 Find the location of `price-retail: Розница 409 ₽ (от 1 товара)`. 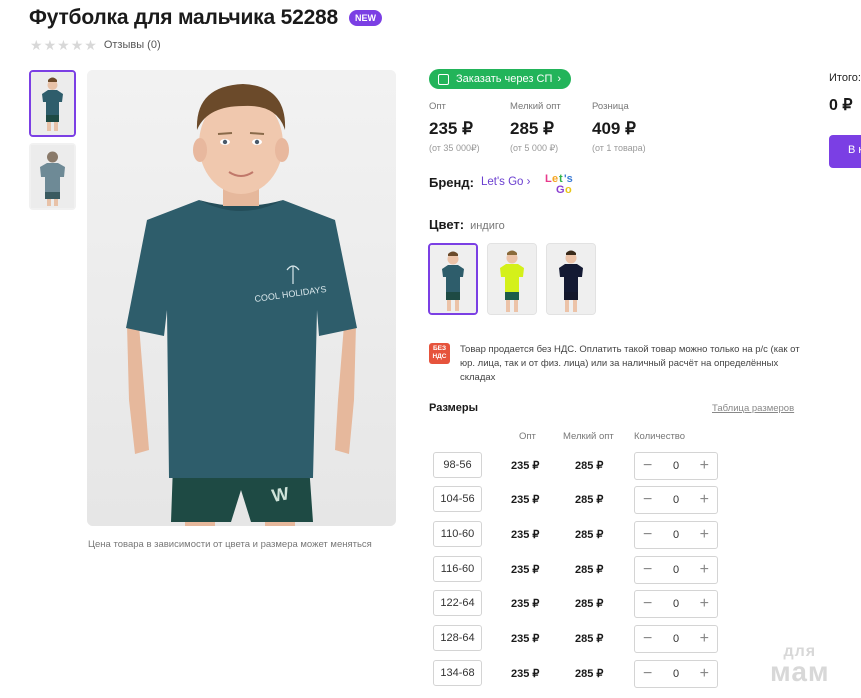

price-retail: Розница 409 ₽ (от 1 товара) is located at coordinates (619, 127).